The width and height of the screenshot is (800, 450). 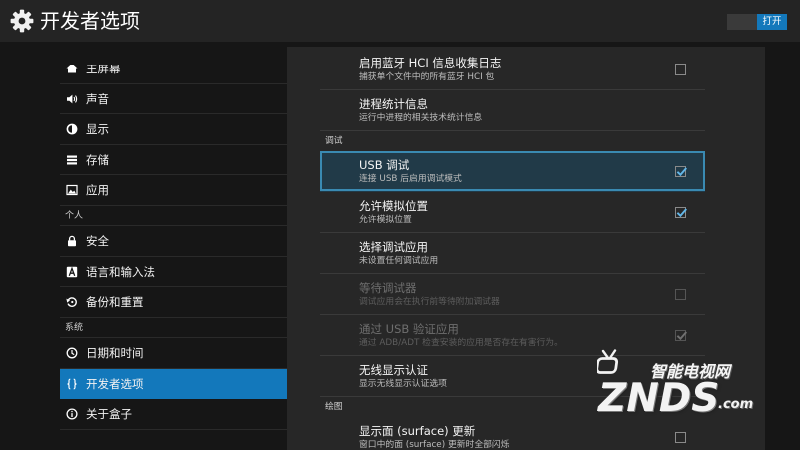 I want to click on pref-title: 通过 USB 验证应用, so click(x=409, y=329).